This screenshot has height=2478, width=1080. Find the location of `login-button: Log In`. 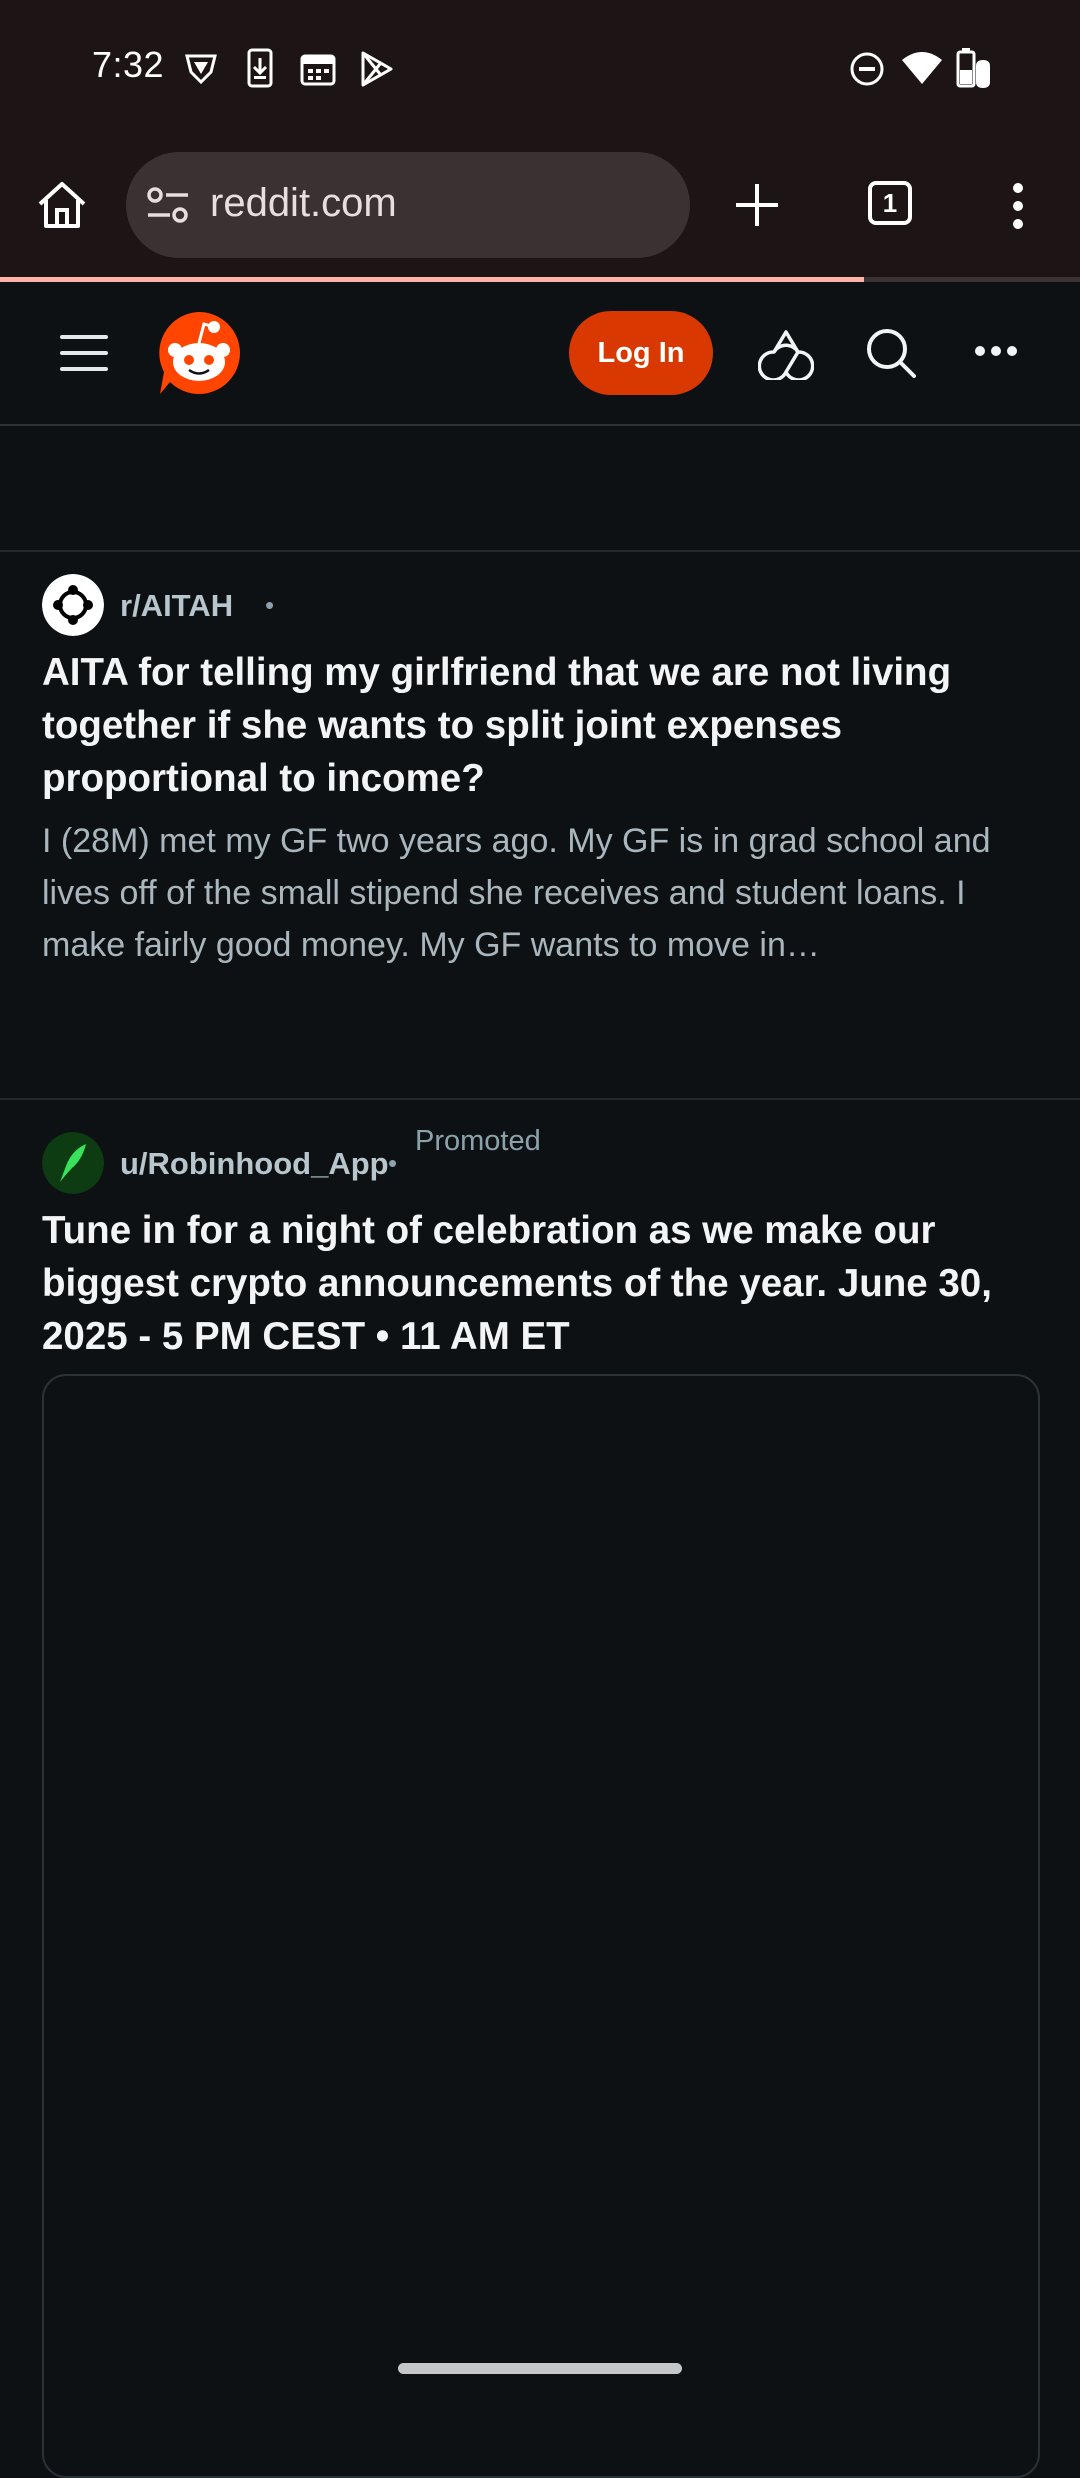

login-button: Log In is located at coordinates (641, 353).